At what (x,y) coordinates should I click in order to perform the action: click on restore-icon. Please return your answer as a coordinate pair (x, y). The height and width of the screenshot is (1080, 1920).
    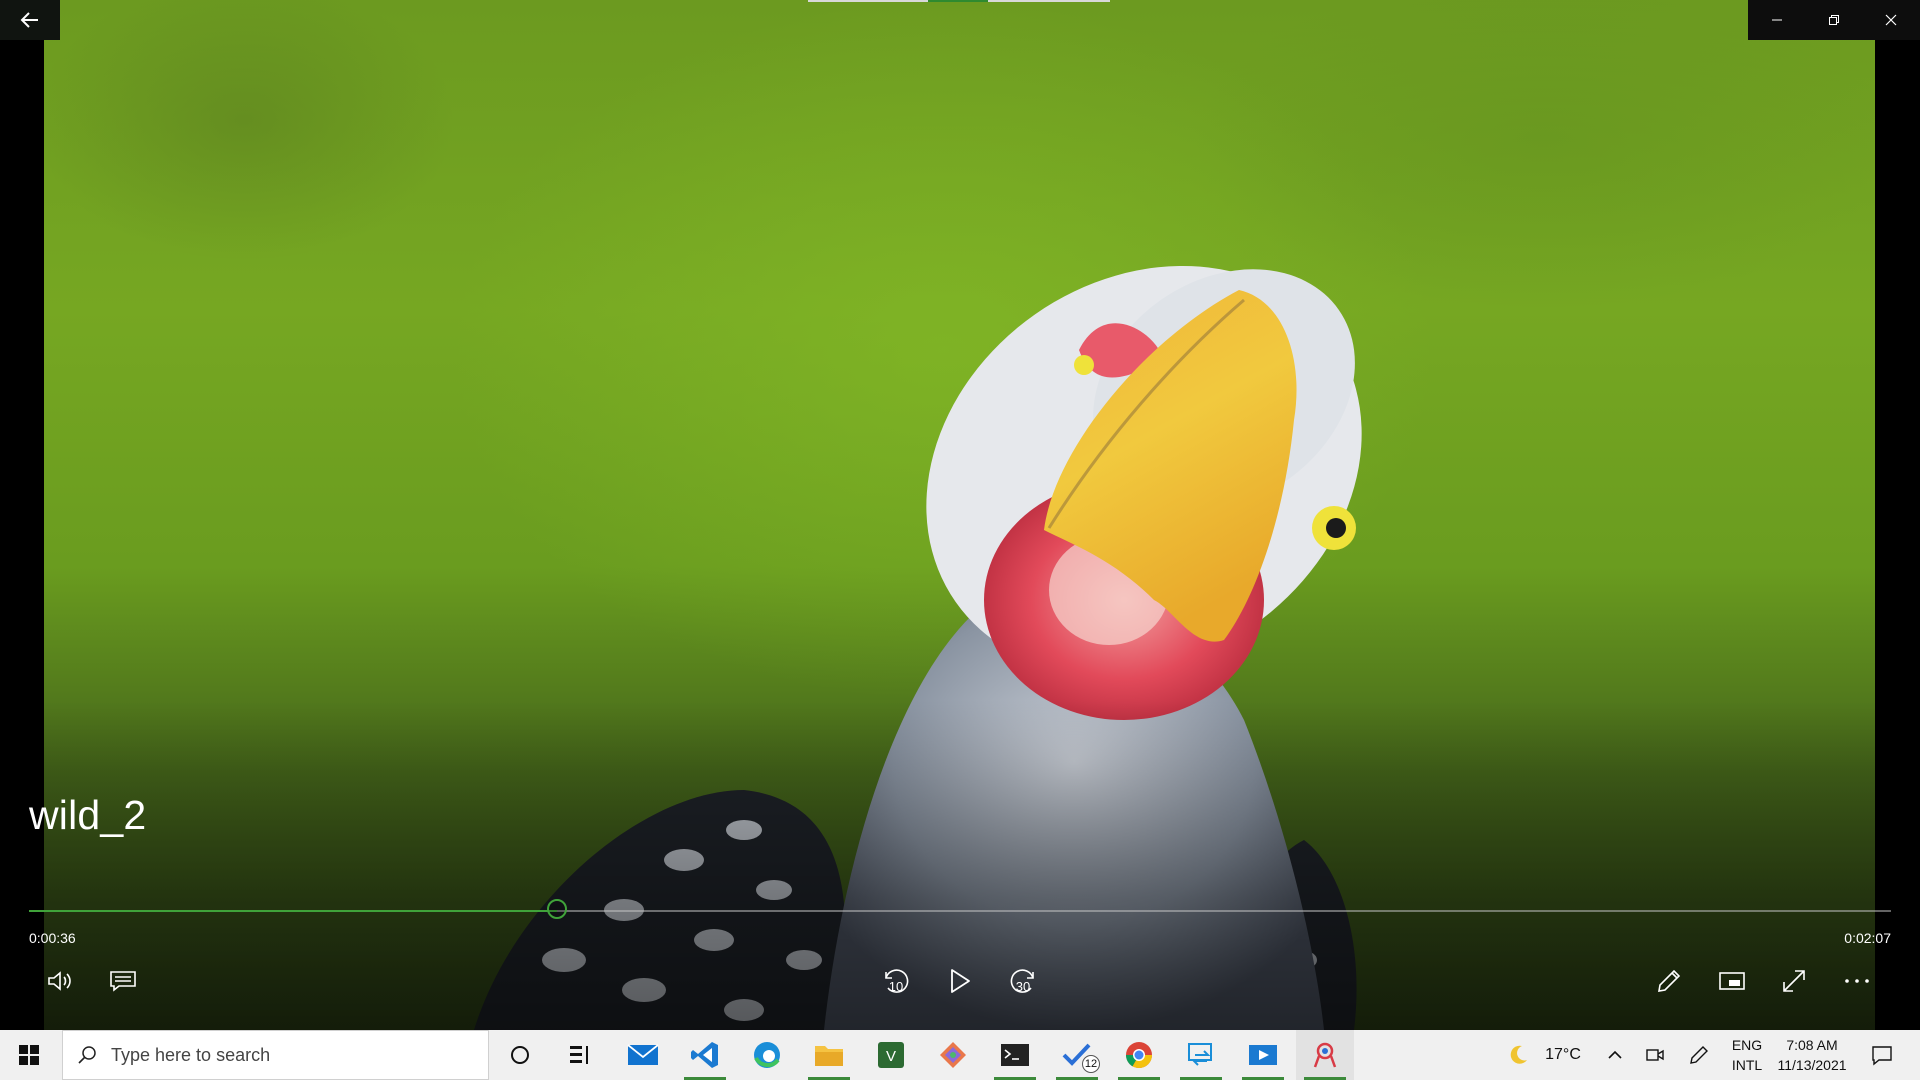
    Looking at the image, I should click on (1833, 20).